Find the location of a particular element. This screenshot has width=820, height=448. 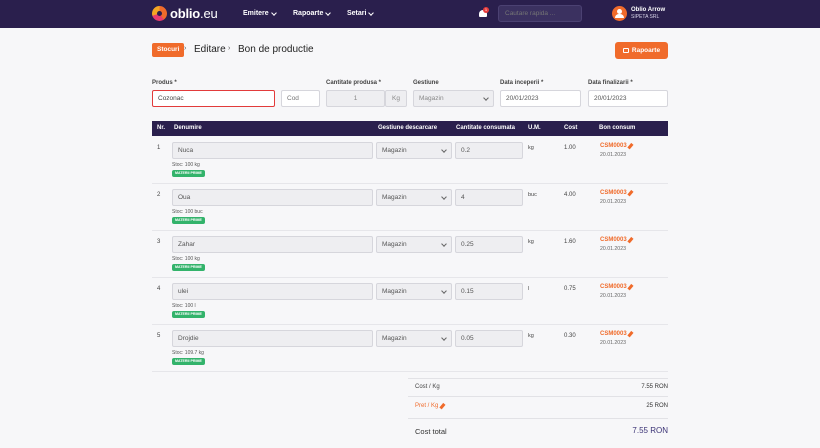

nav-rapoarte-label: Rapoarte is located at coordinates (308, 13).